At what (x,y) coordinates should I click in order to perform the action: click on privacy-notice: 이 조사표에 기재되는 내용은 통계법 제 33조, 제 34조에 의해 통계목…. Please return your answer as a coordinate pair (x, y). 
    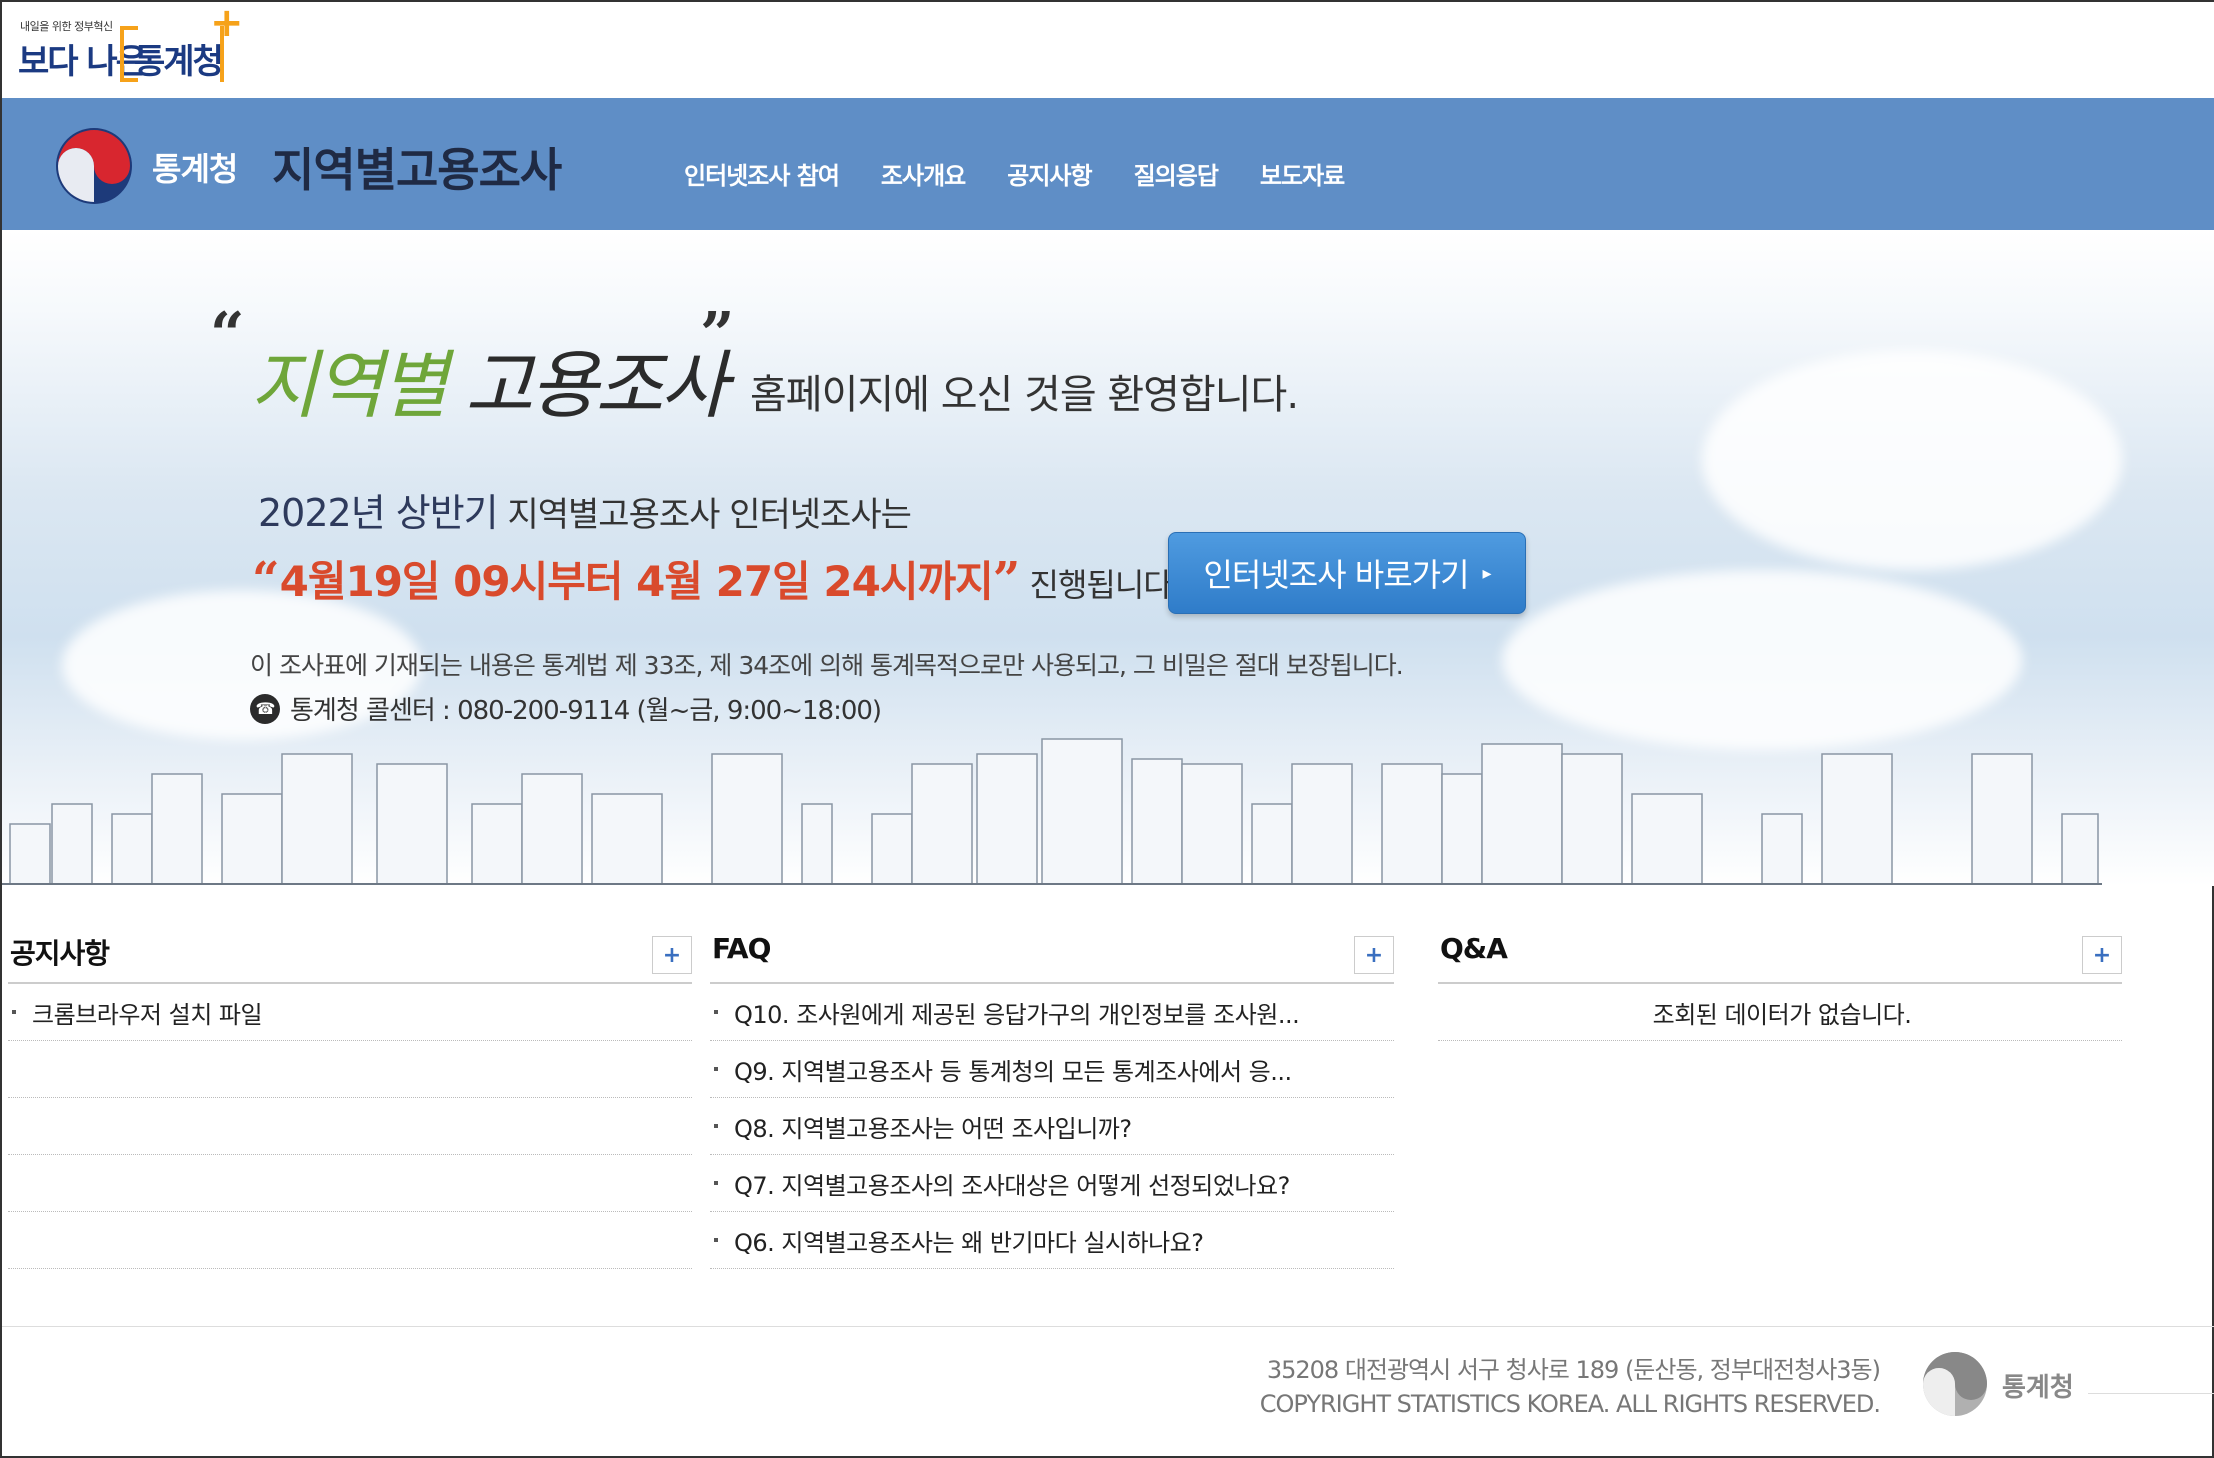
    Looking at the image, I should click on (827, 665).